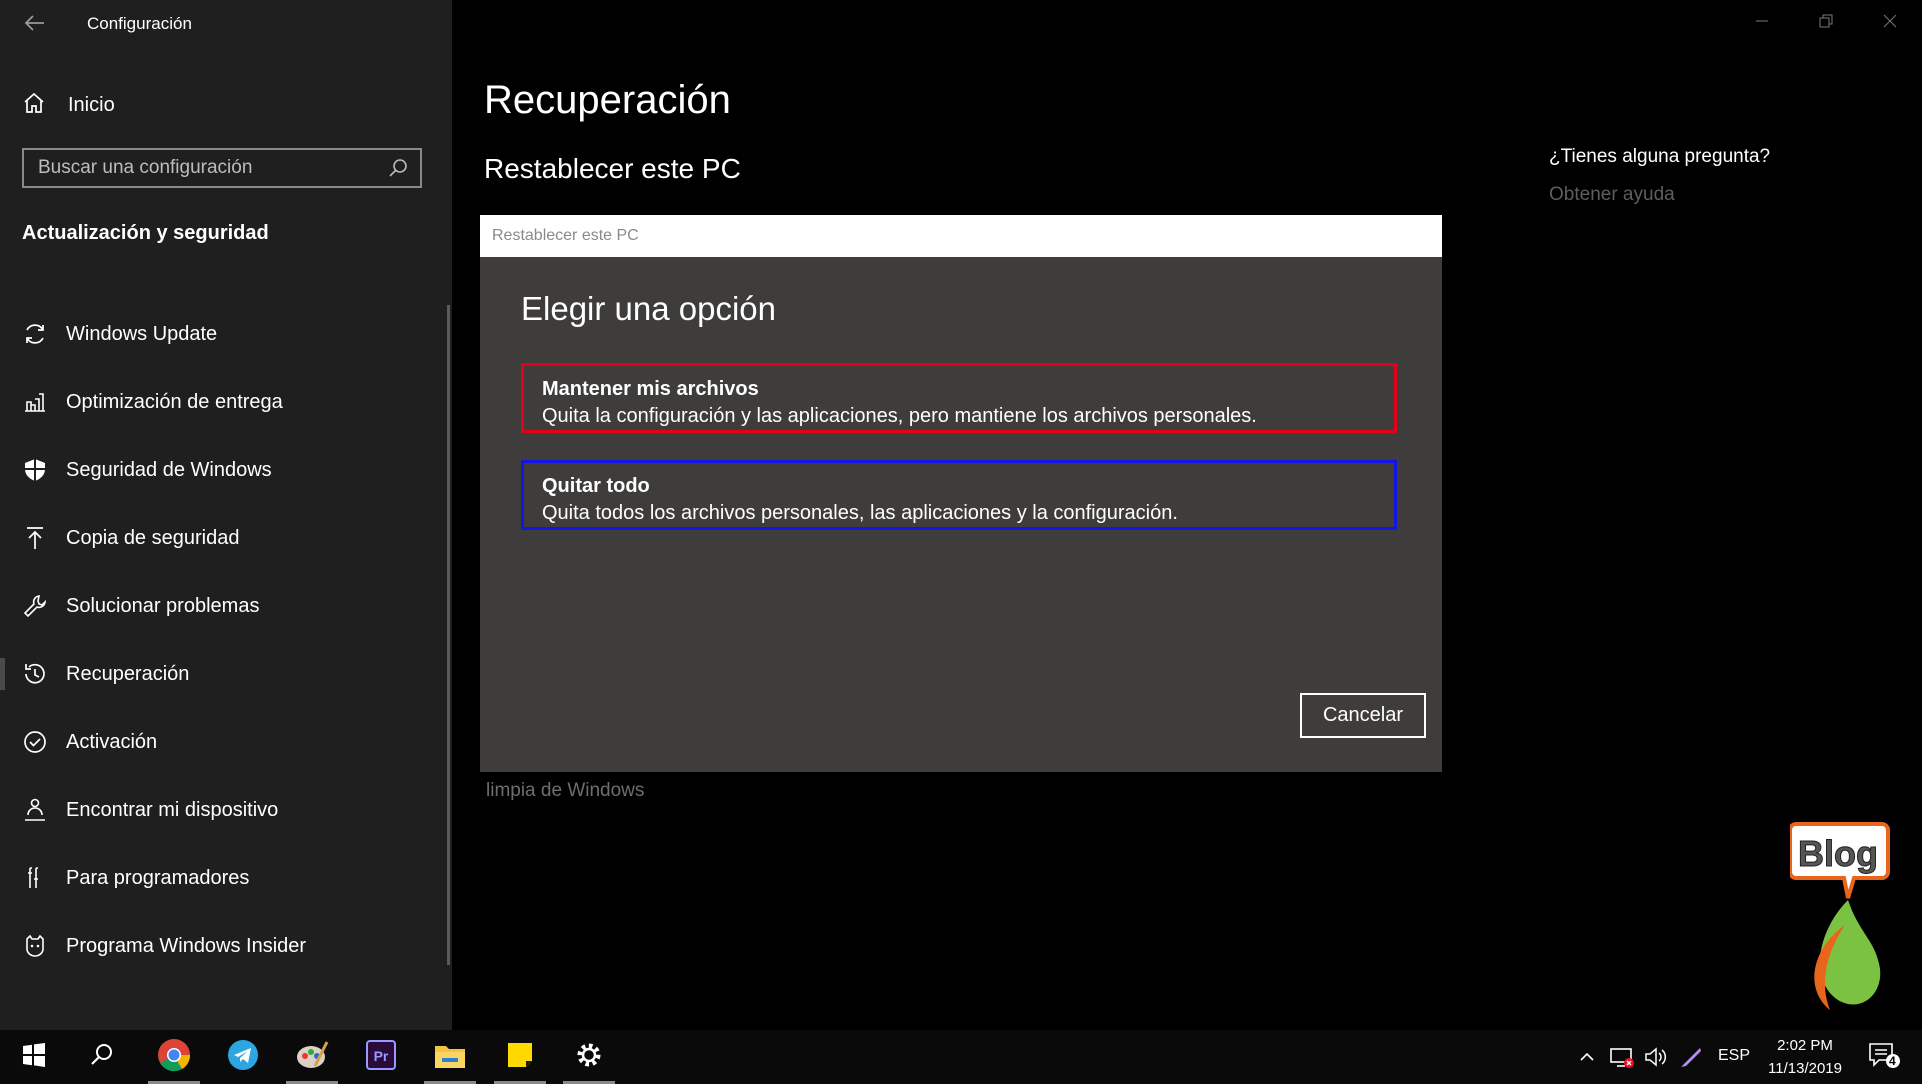 Image resolution: width=1922 pixels, height=1084 pixels. I want to click on chrome-icon, so click(174, 1057).